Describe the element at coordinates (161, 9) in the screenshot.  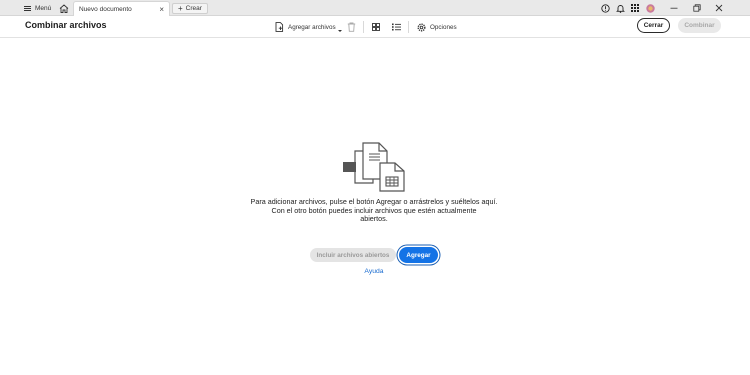
I see `tab-close-icon: ×` at that location.